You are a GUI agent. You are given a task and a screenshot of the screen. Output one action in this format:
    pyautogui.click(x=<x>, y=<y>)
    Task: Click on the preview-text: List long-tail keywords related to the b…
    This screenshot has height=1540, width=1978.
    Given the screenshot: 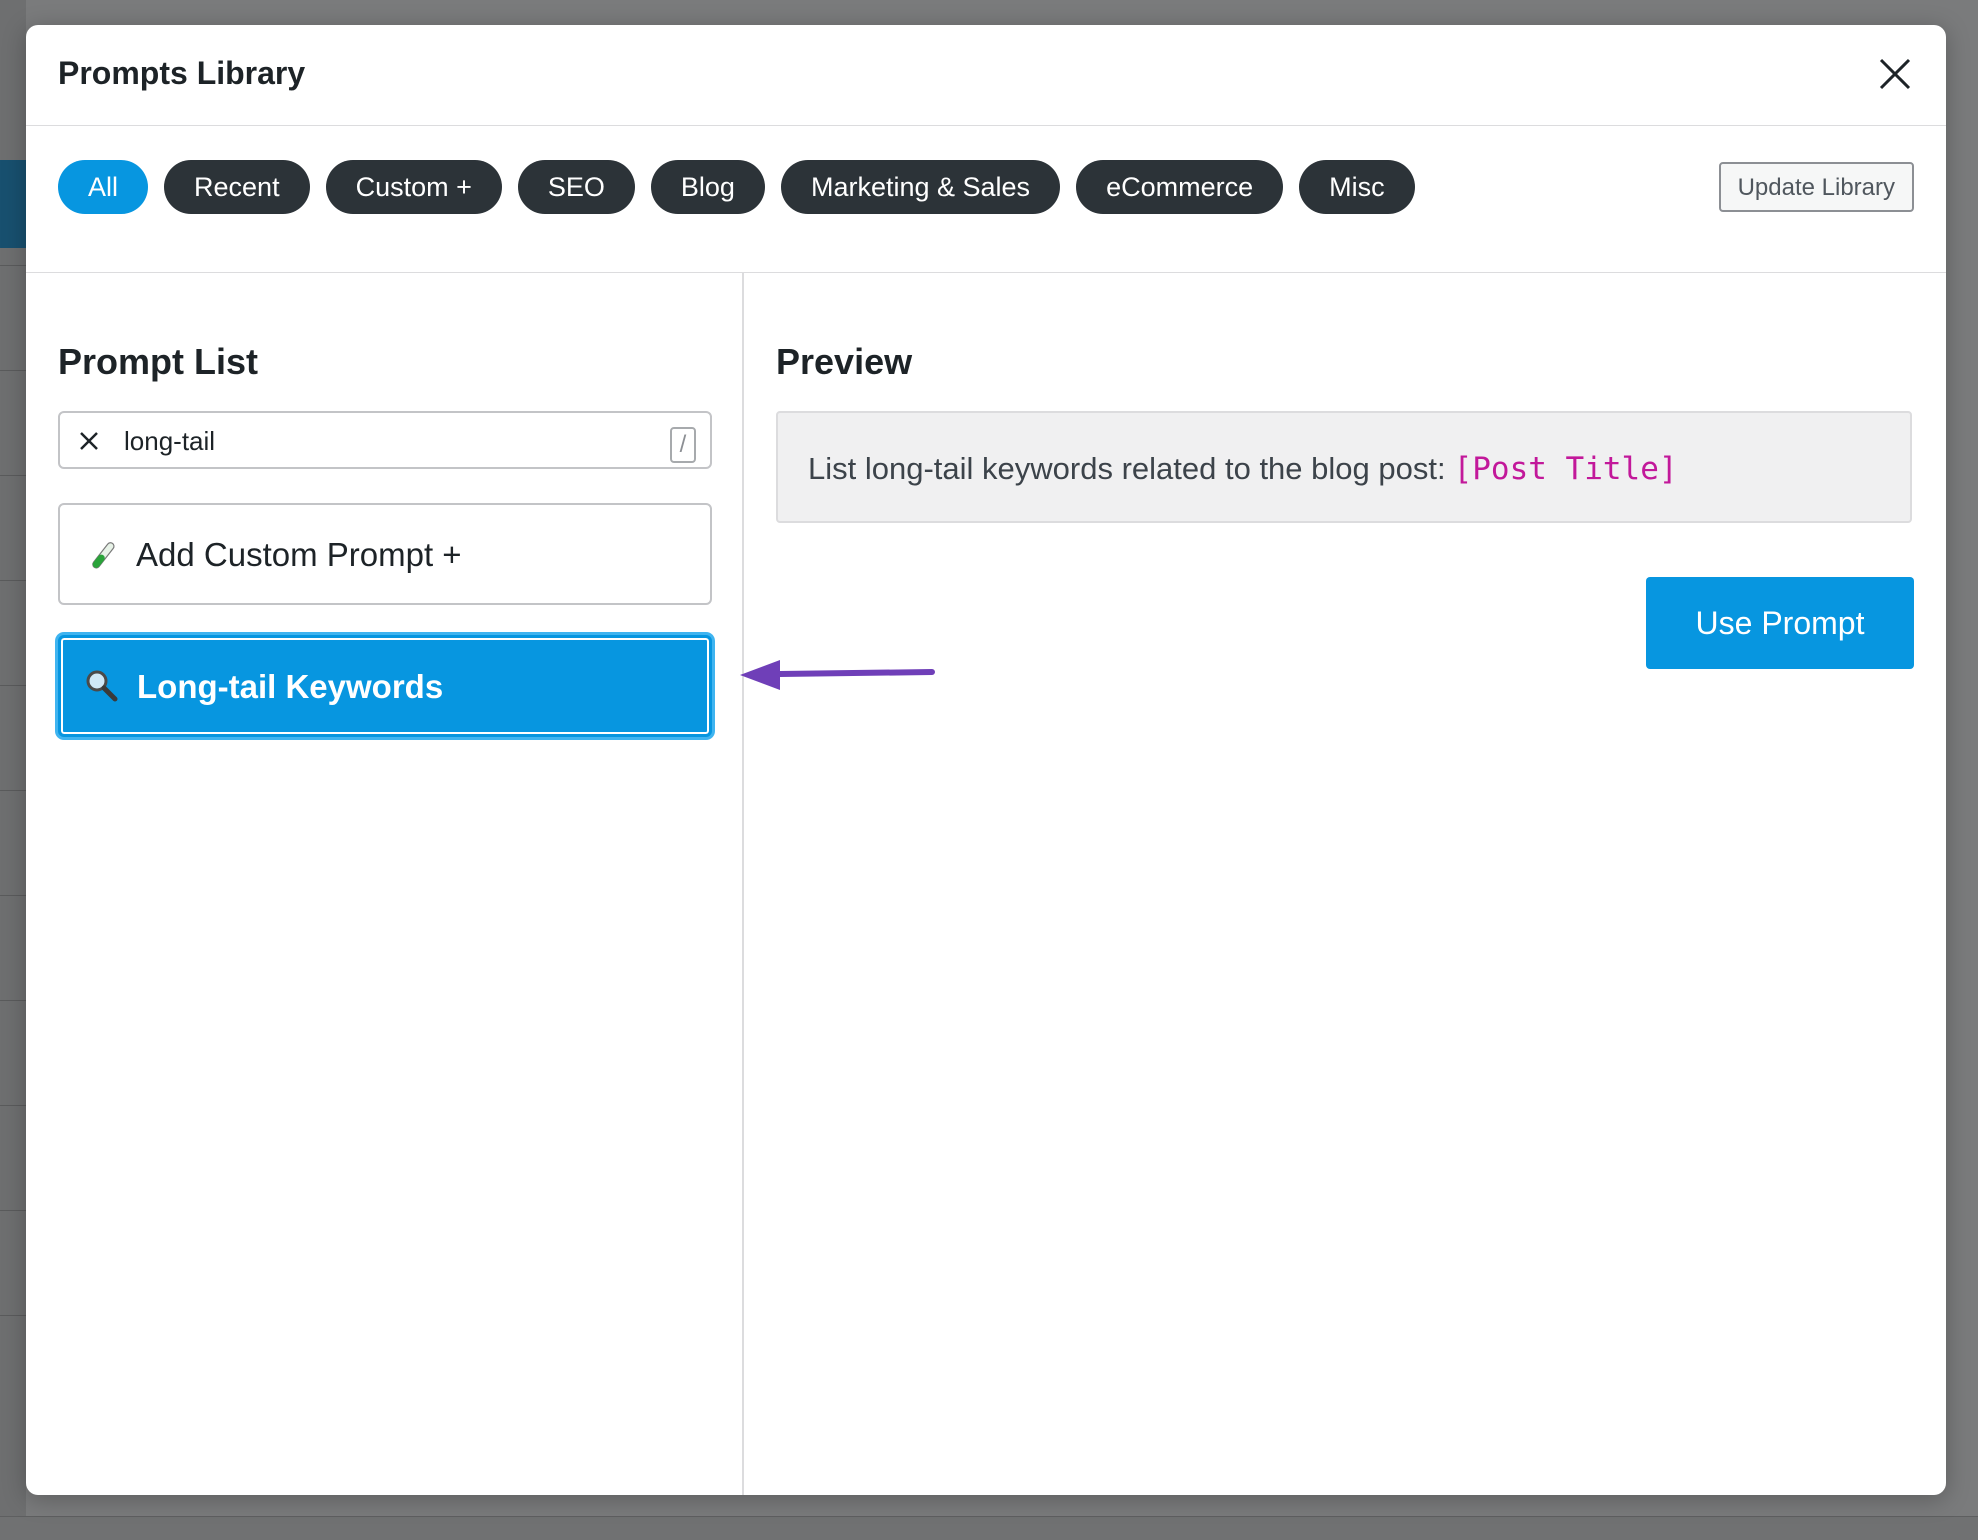 What is the action you would take?
    pyautogui.click(x=1243, y=469)
    